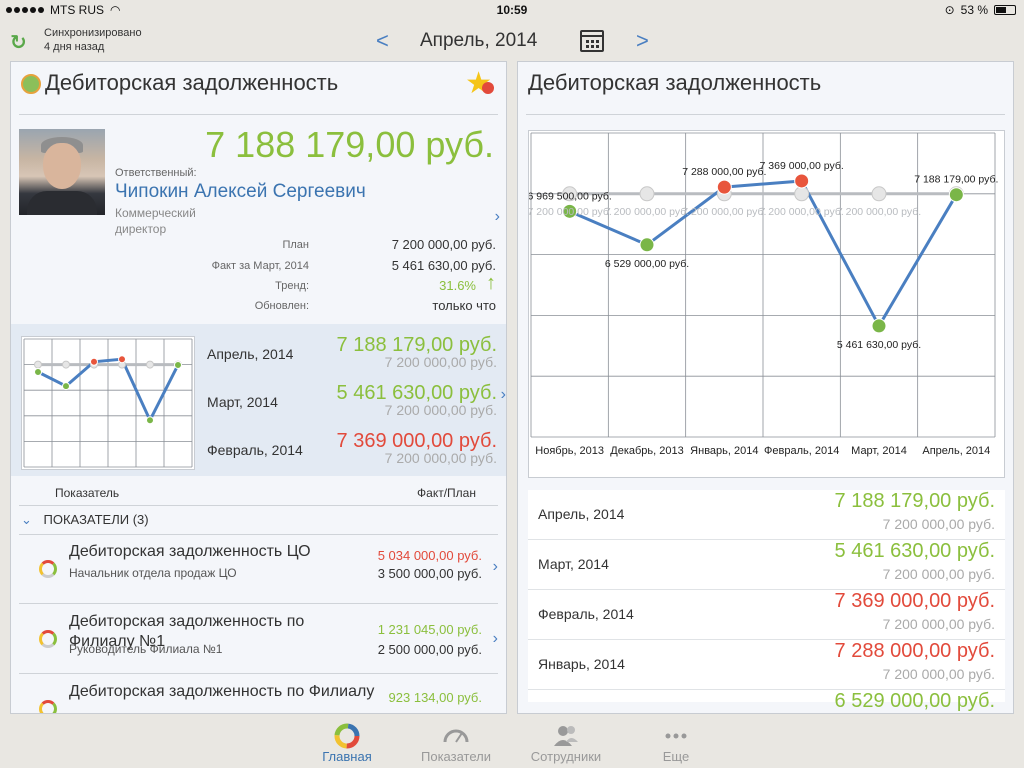  What do you see at coordinates (879, 345) in the screenshot?
I see `data-label: 5 461 630,00 руб.` at bounding box center [879, 345].